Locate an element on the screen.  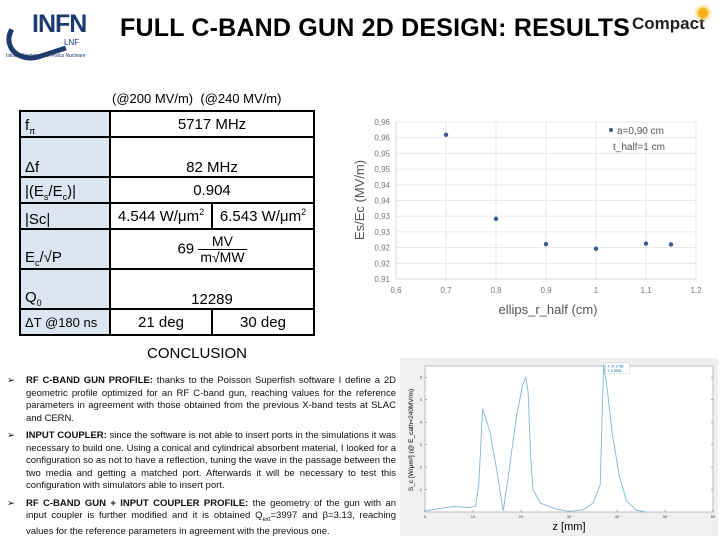
datatip-x: X 37.1758 is located at coordinates (616, 366).